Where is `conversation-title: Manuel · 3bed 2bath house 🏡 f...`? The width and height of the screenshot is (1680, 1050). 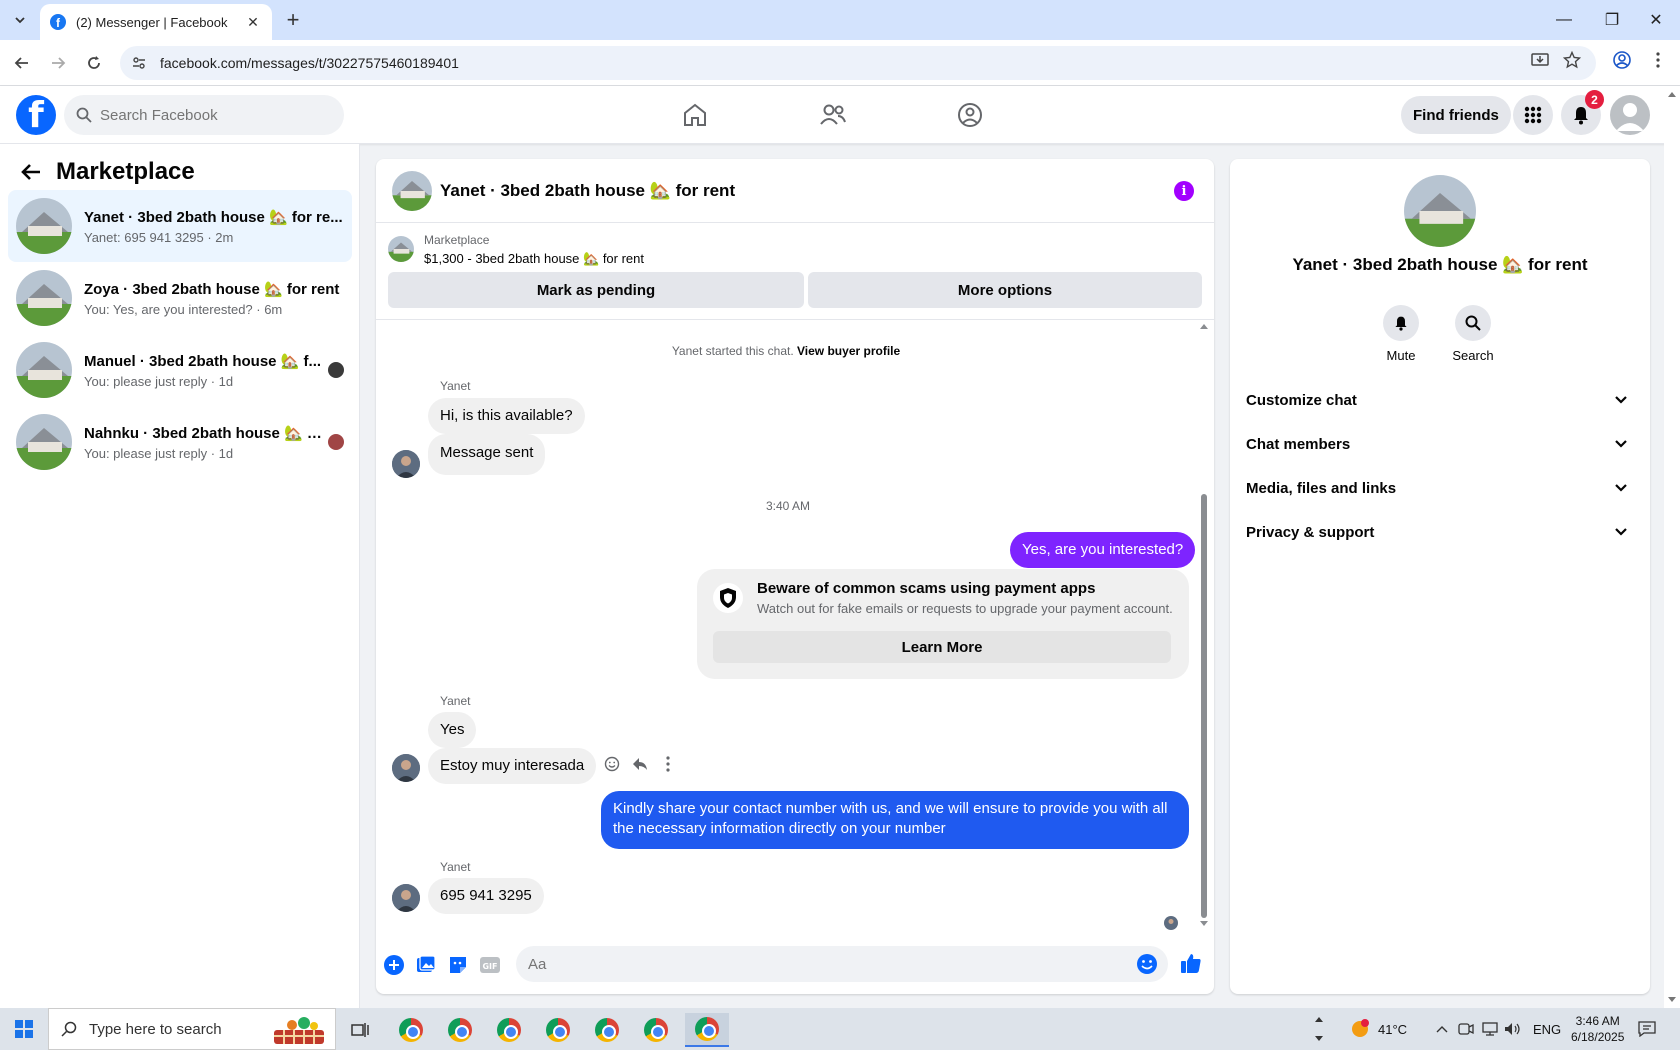 conversation-title: Manuel · 3bed 2bath house 🏡 f... is located at coordinates (203, 361).